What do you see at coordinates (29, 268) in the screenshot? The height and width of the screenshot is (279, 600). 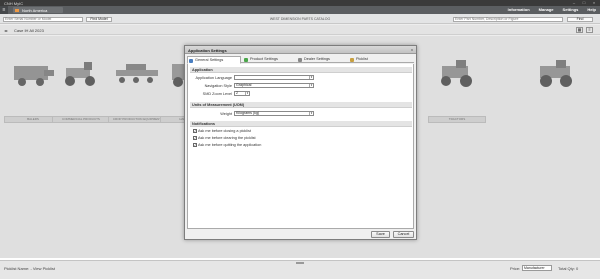 I see `picklist-status: Picklist Name: - View Picklist` at bounding box center [29, 268].